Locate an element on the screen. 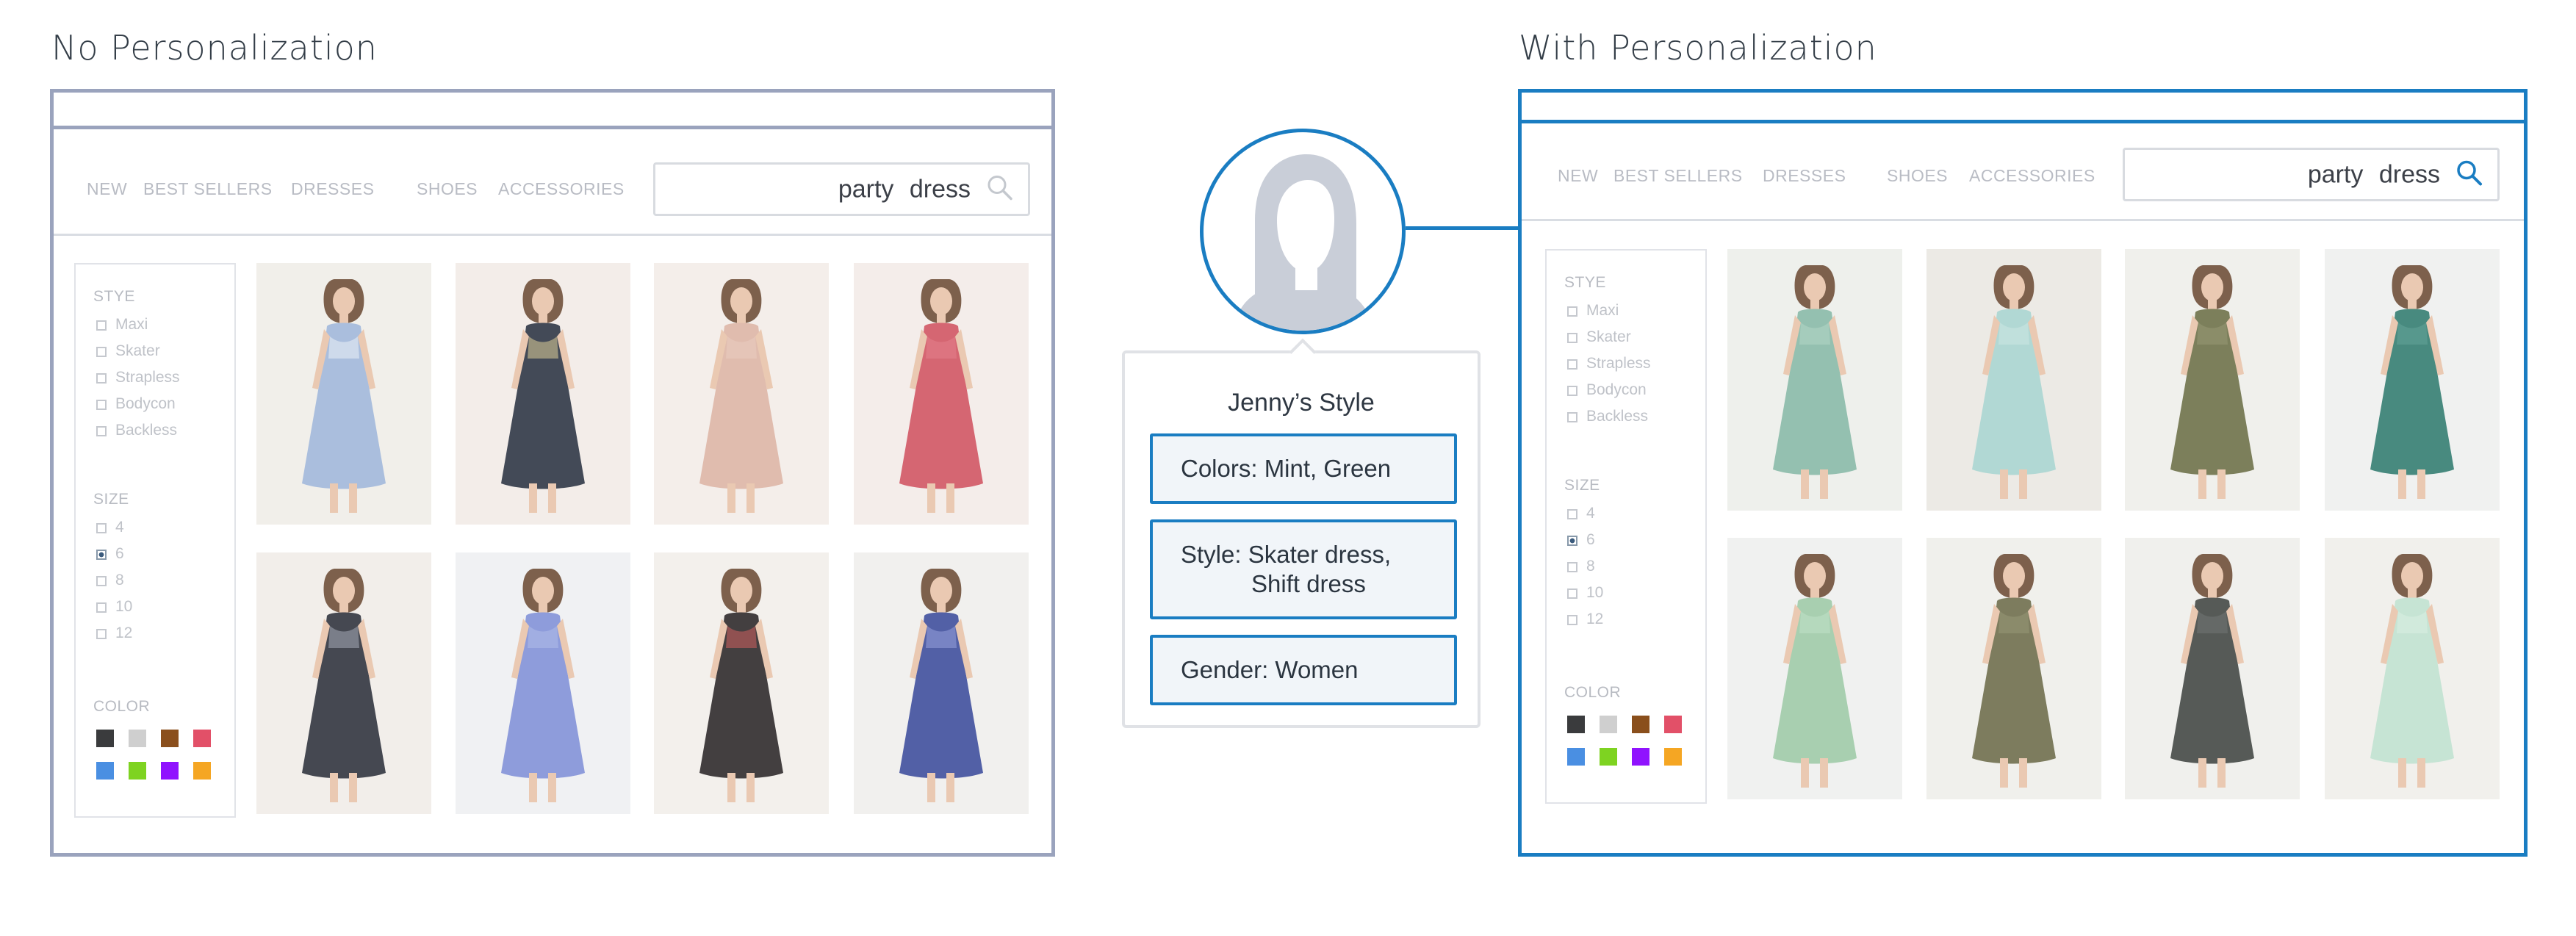  attribute-colors: Colors: Mint, Green is located at coordinates (1303, 468).